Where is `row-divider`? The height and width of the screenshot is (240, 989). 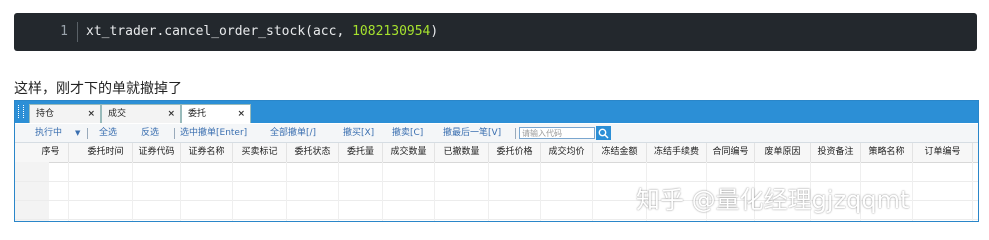 row-divider is located at coordinates (496, 219).